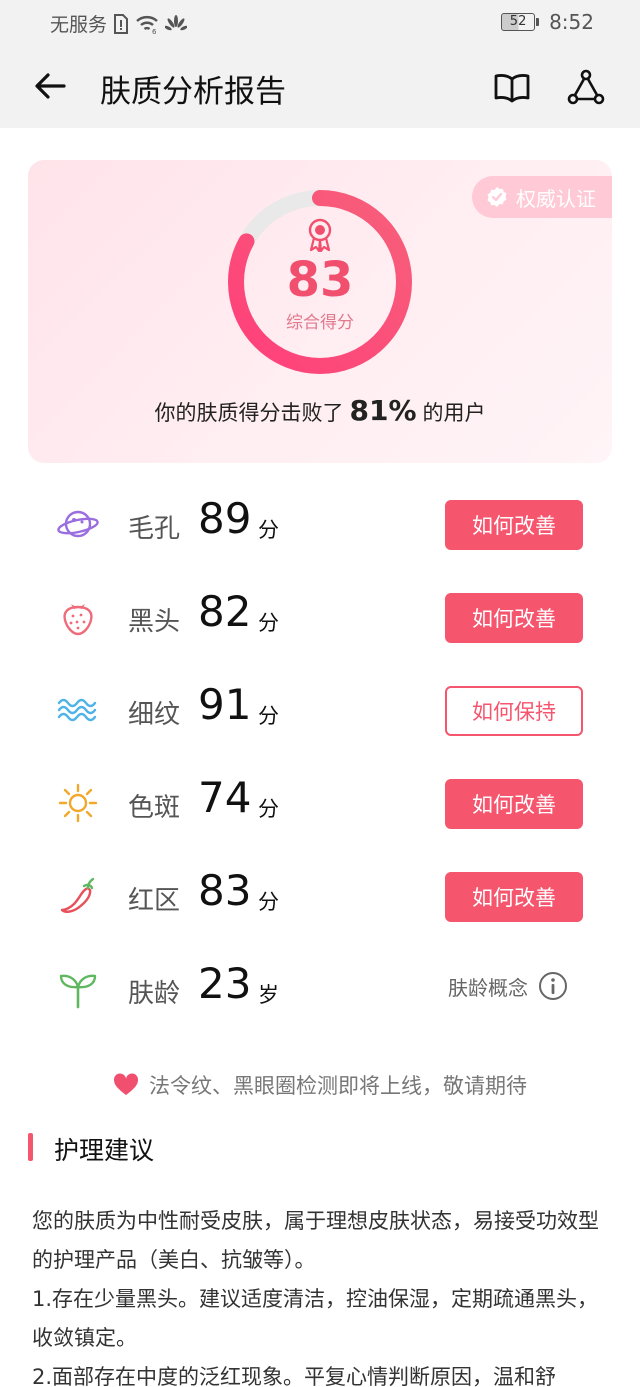  I want to click on status-left: 无服务 6, so click(119, 23).